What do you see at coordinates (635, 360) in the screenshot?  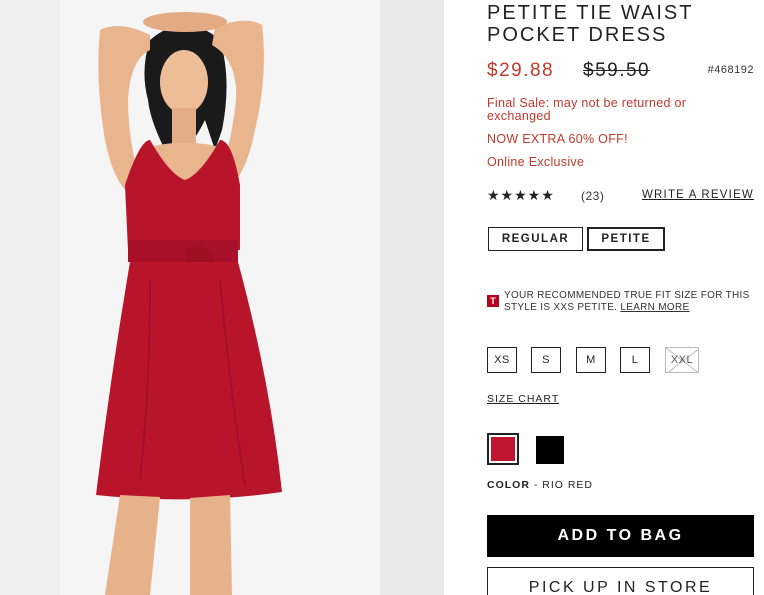 I see `size-l-button: L` at bounding box center [635, 360].